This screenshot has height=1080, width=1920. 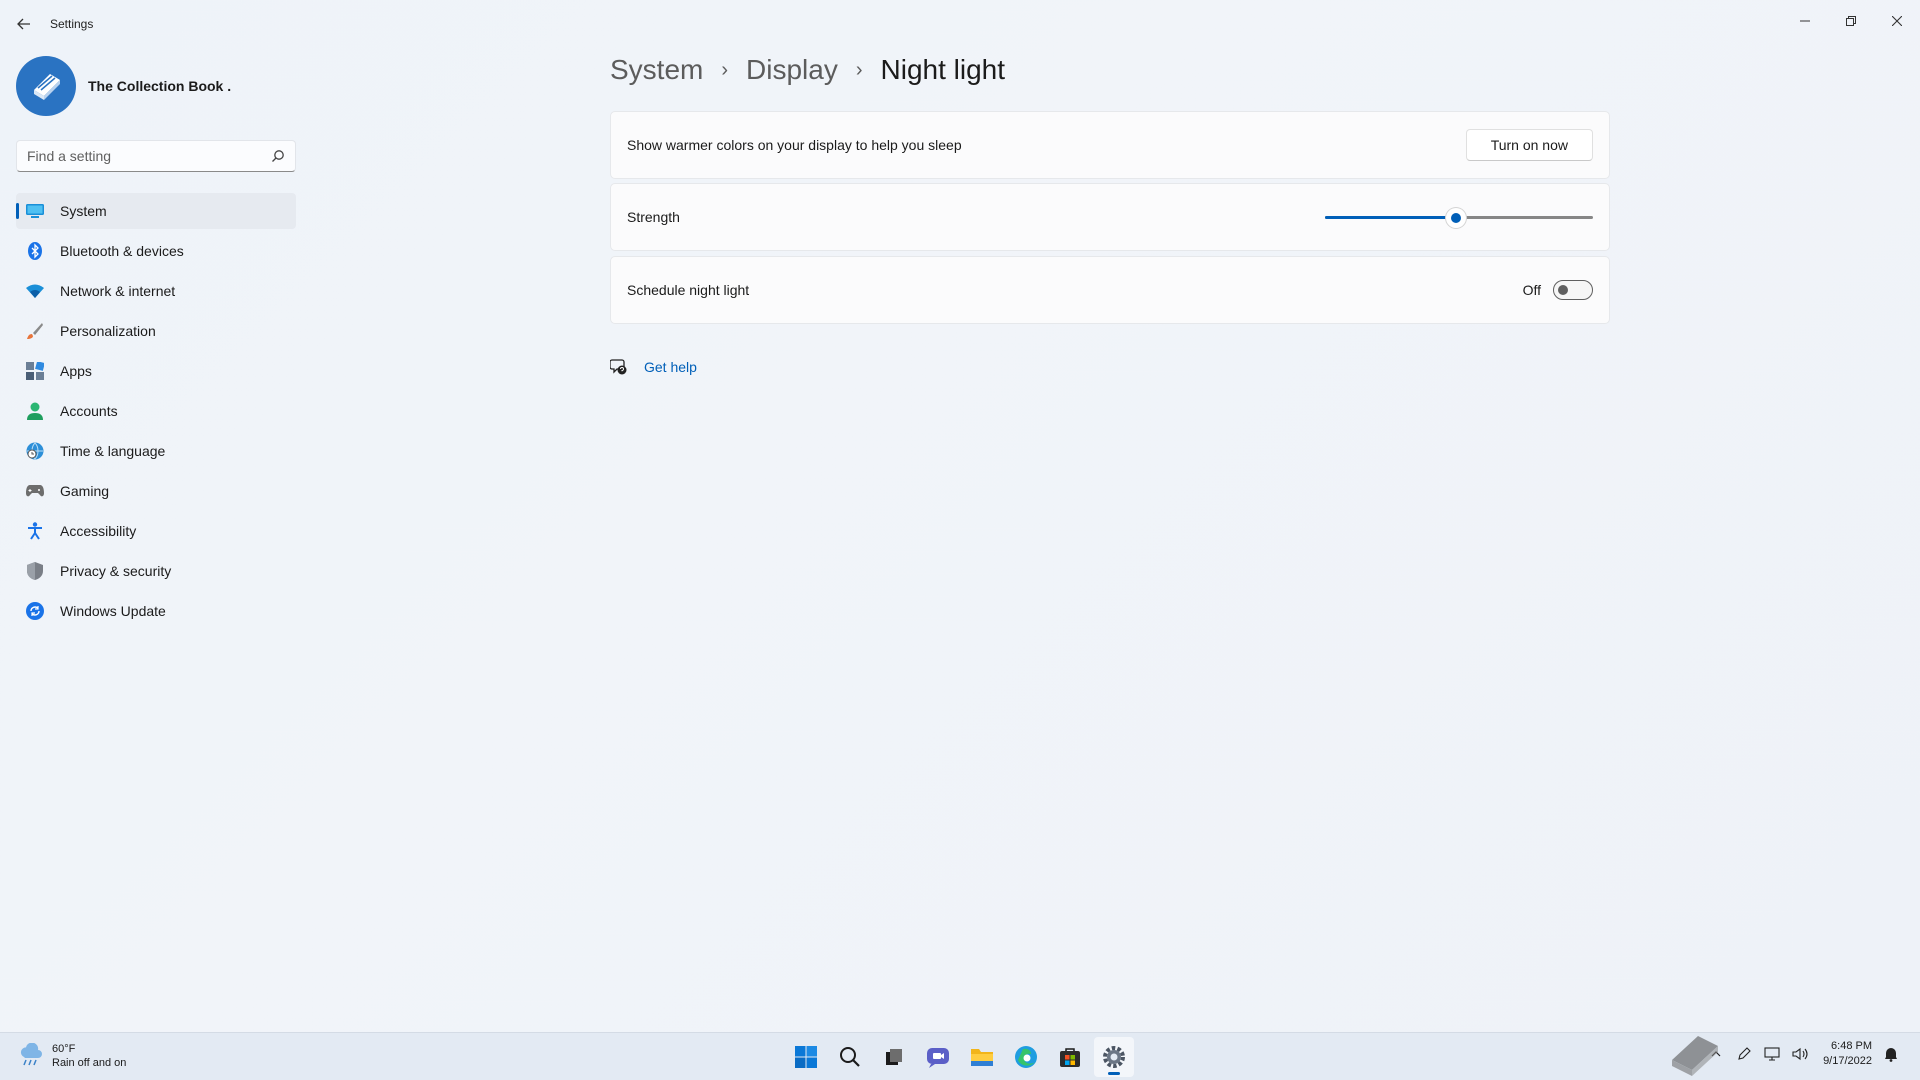 I want to click on store-icon, so click(x=1070, y=1057).